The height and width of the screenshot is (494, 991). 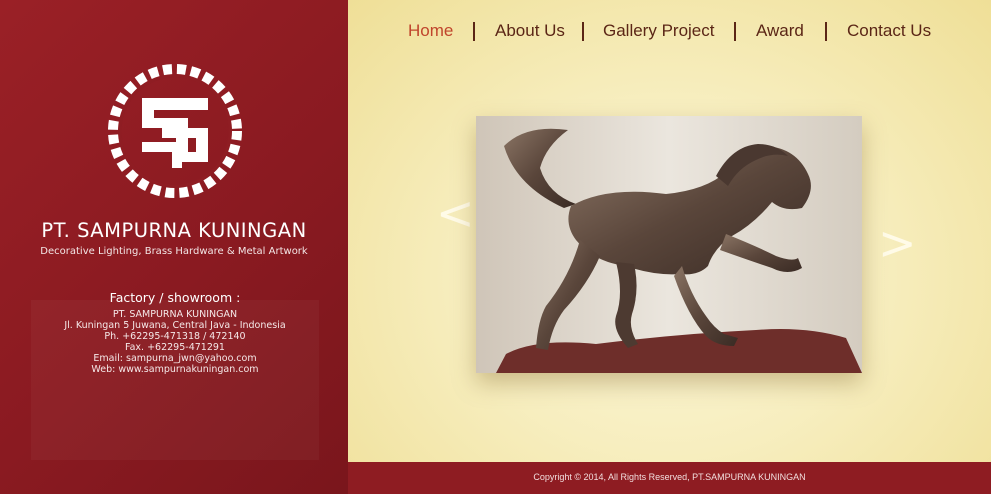 I want to click on nav-award: Award, so click(x=780, y=31).